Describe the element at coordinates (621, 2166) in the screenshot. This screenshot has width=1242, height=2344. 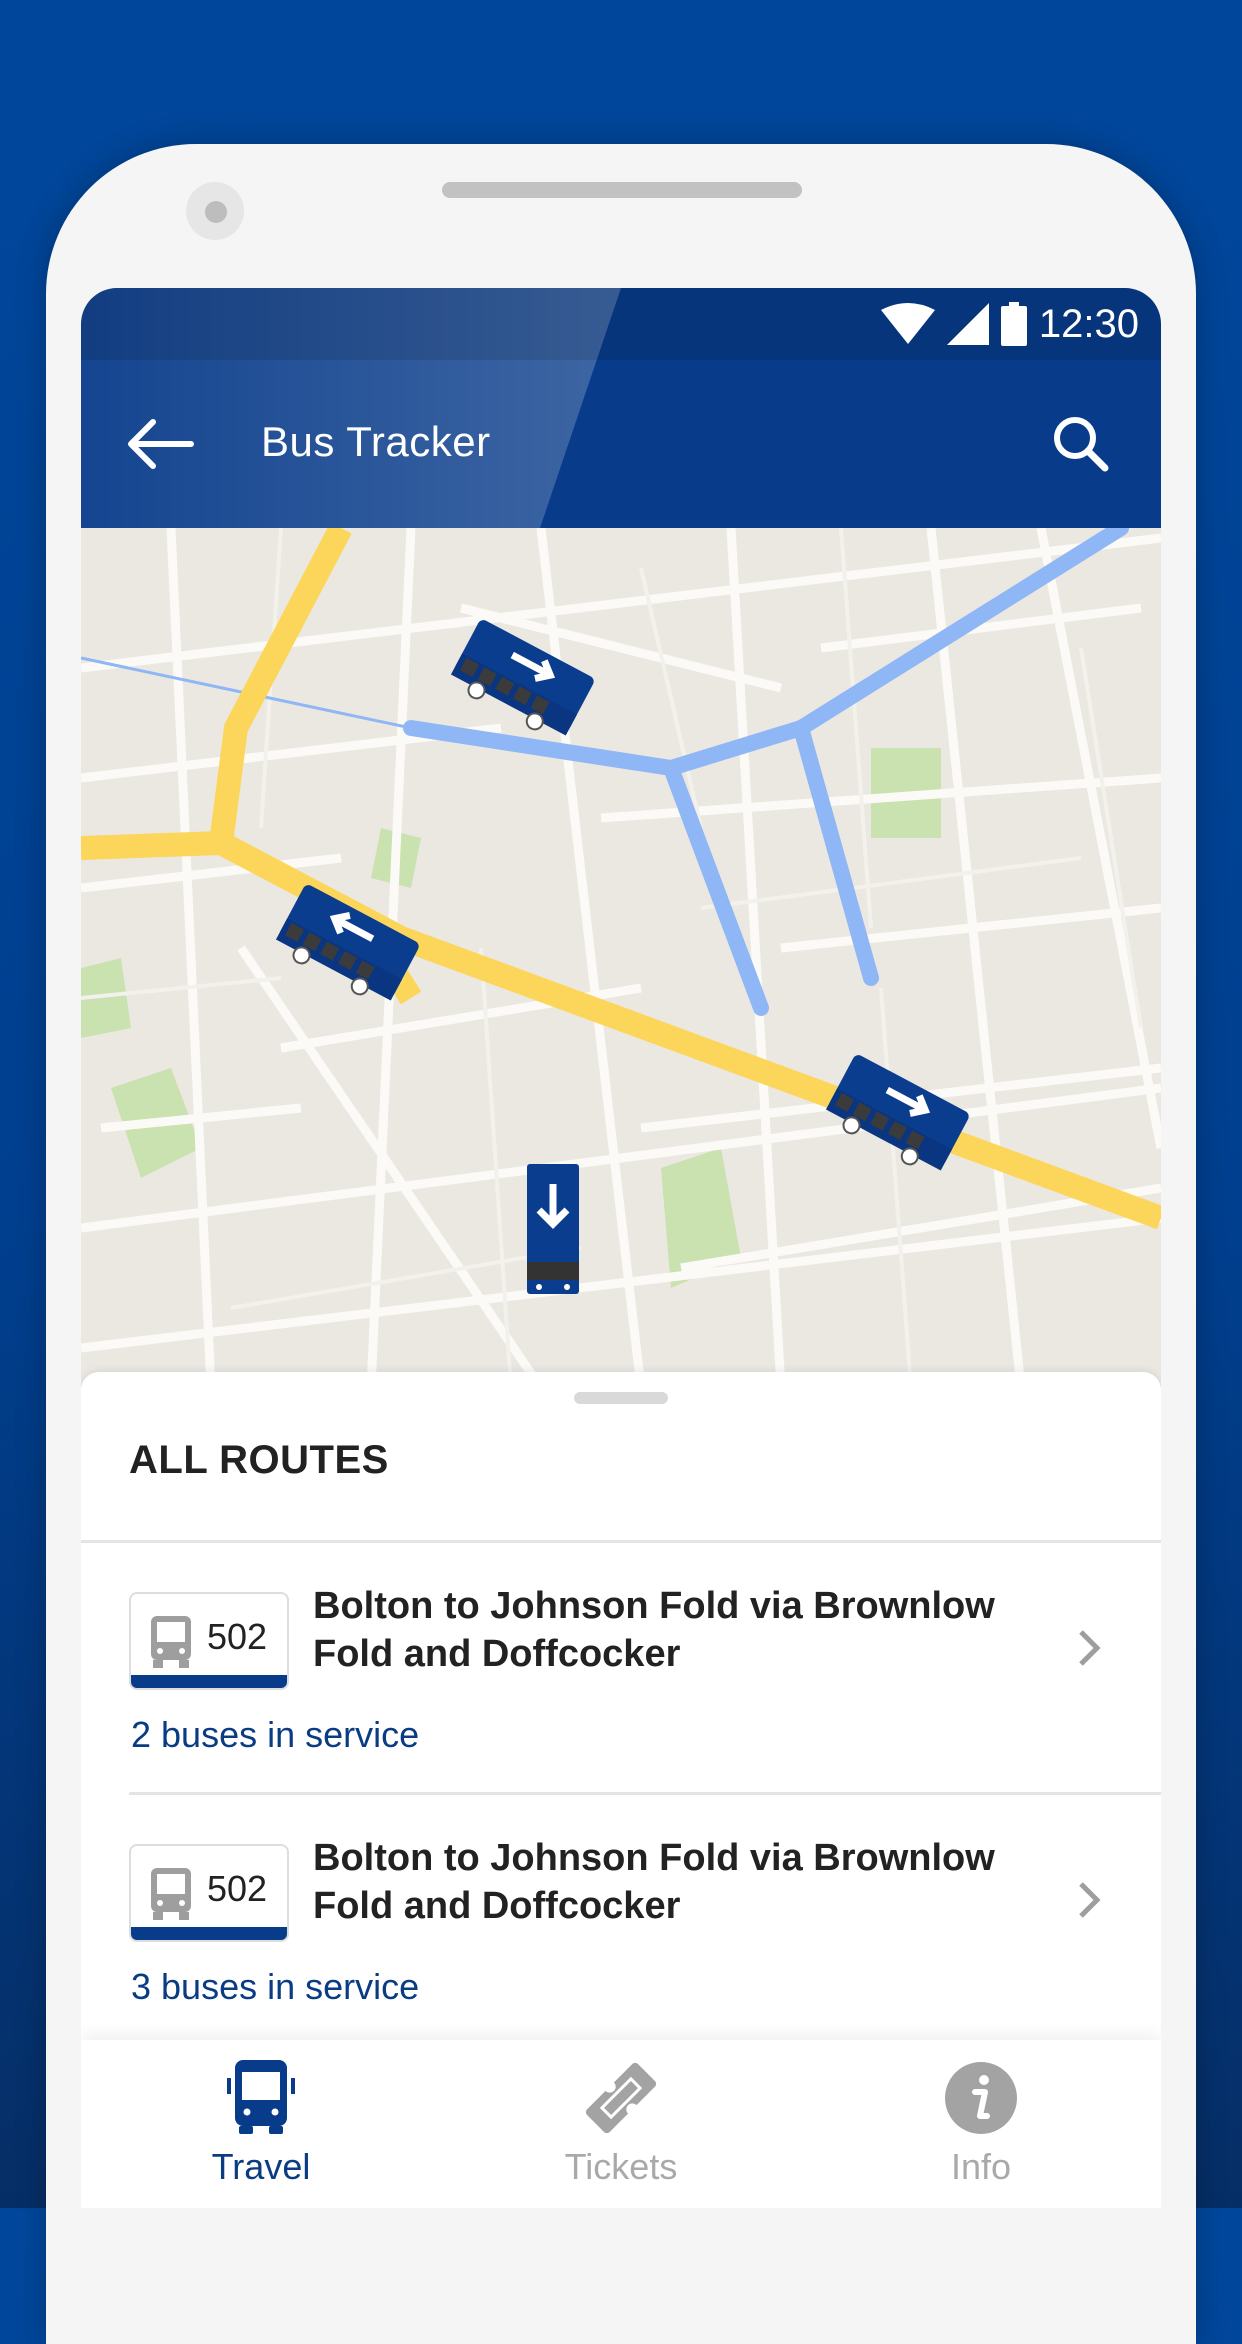
I see `nav-label: Tickets` at that location.